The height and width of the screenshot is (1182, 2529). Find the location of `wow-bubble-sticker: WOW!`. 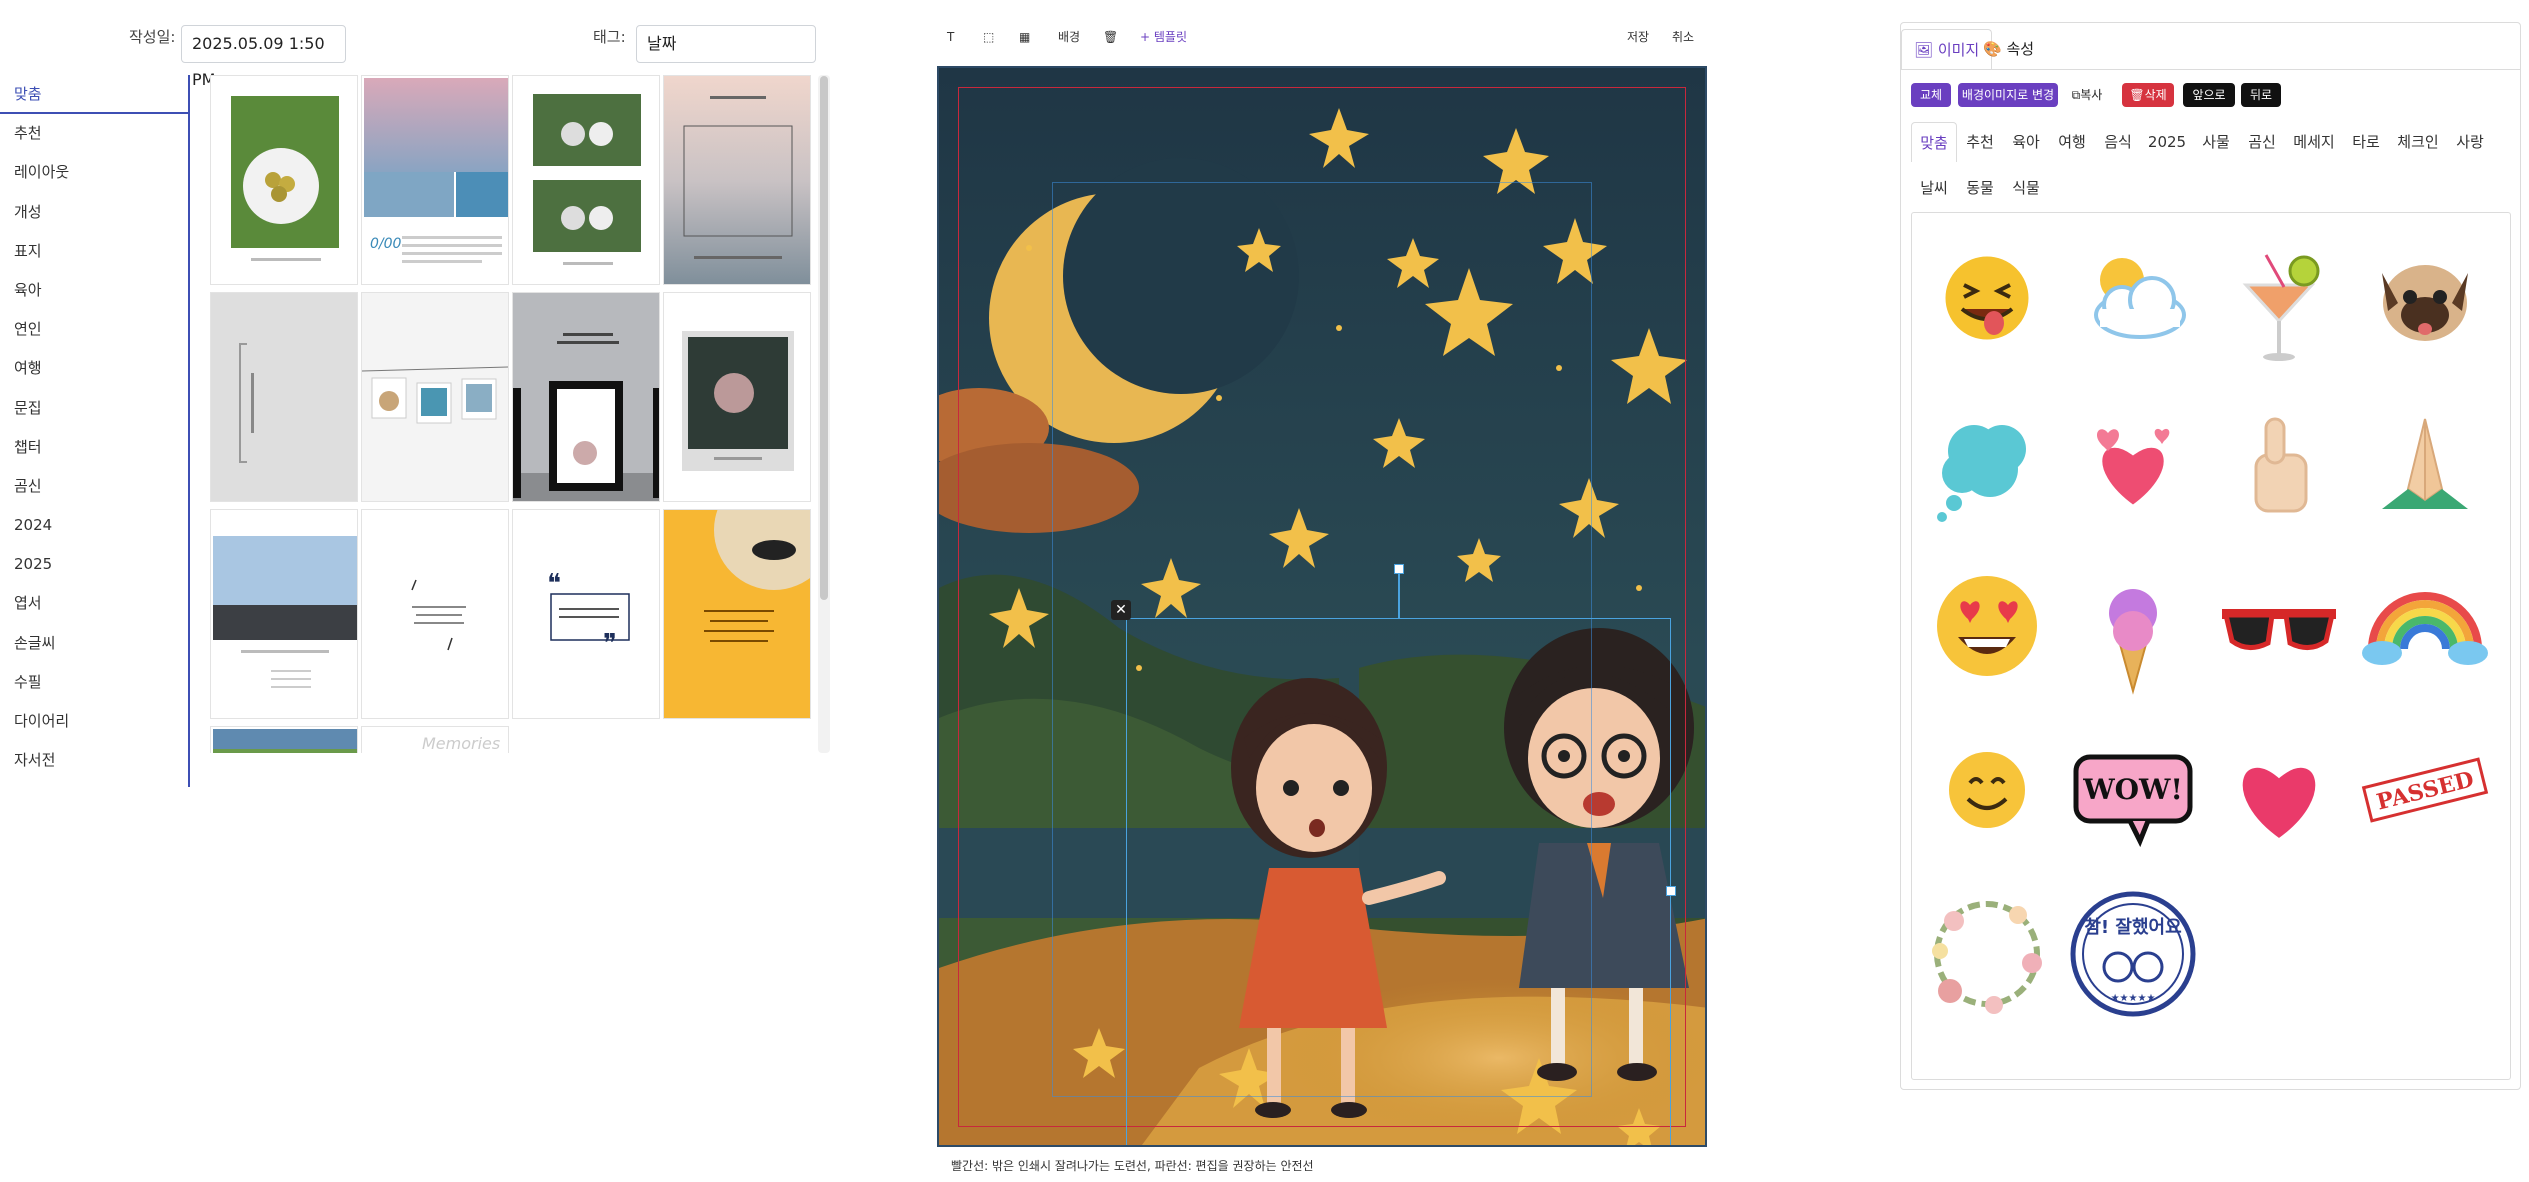

wow-bubble-sticker: WOW! is located at coordinates (2133, 790).